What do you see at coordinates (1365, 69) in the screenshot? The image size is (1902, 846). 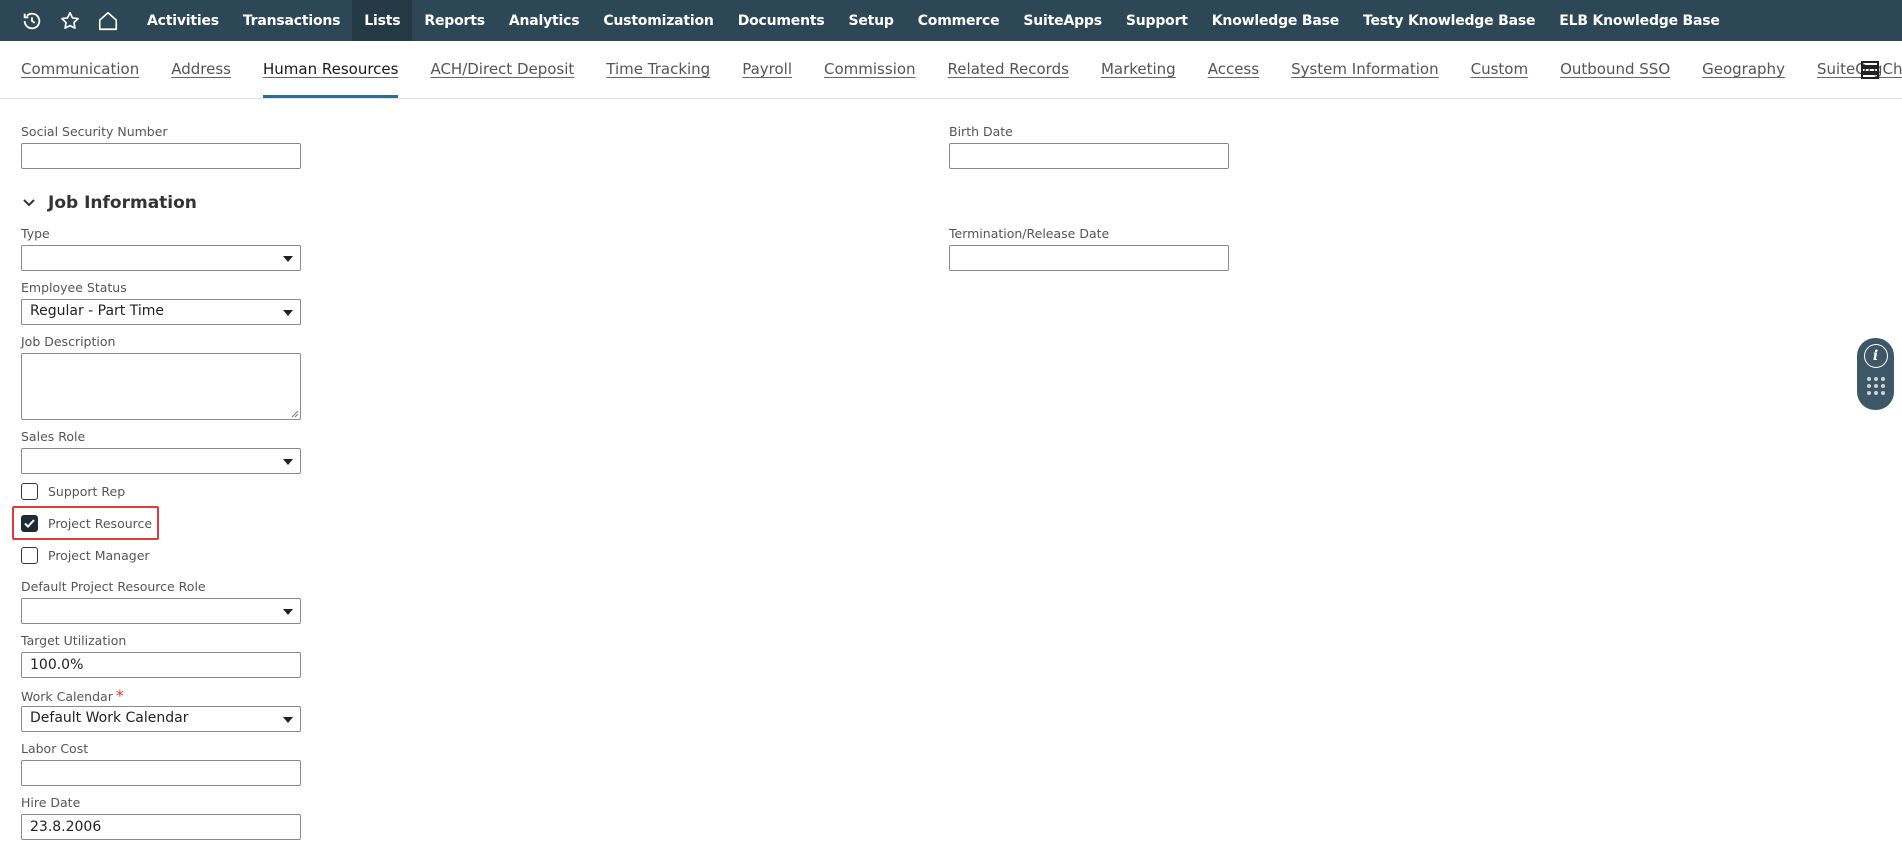 I see `tab-system-information: System Information` at bounding box center [1365, 69].